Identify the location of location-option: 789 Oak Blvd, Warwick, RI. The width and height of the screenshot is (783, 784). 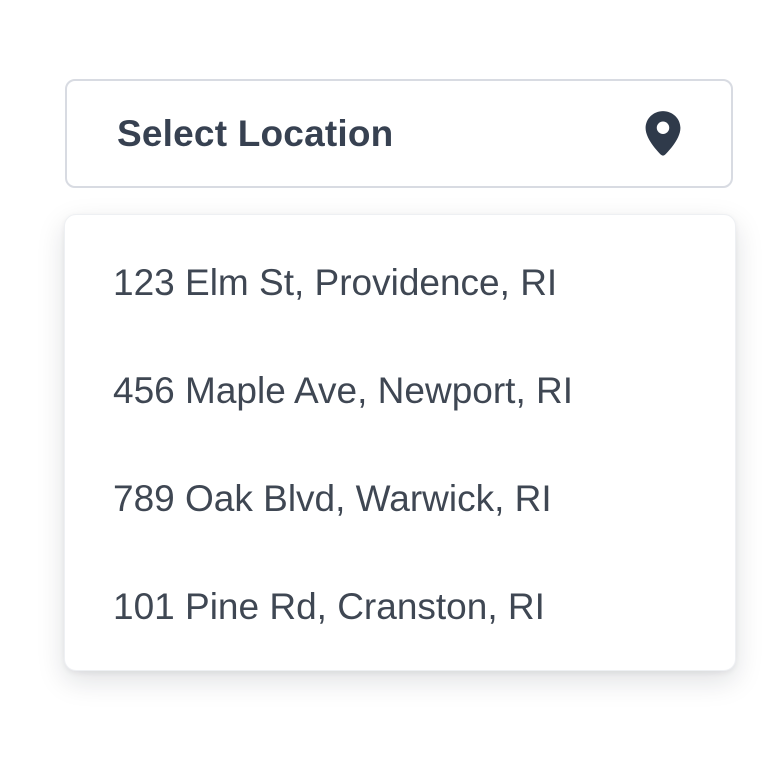
(400, 499).